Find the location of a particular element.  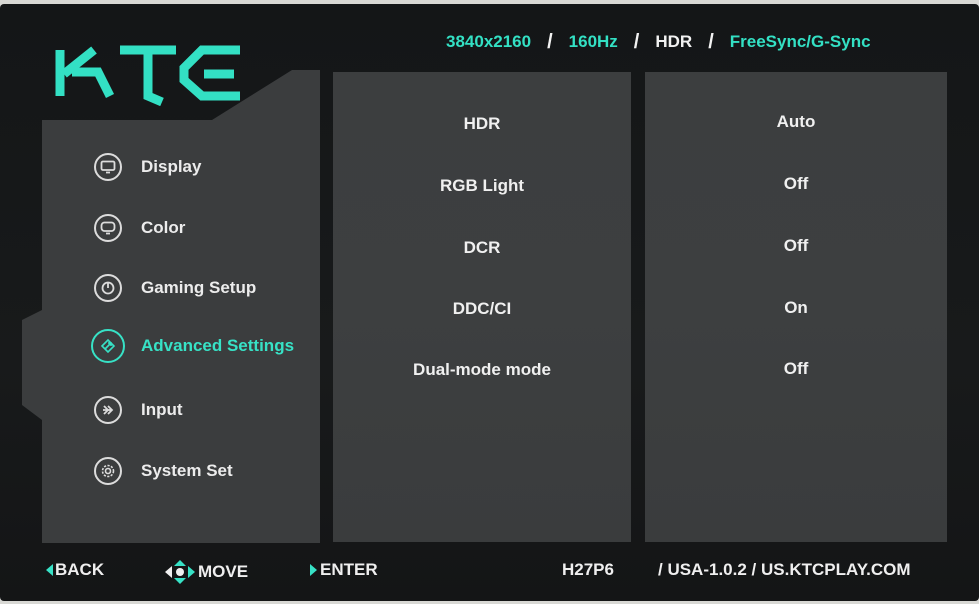

spec-resolution: 3840x2160 is located at coordinates (489, 41).